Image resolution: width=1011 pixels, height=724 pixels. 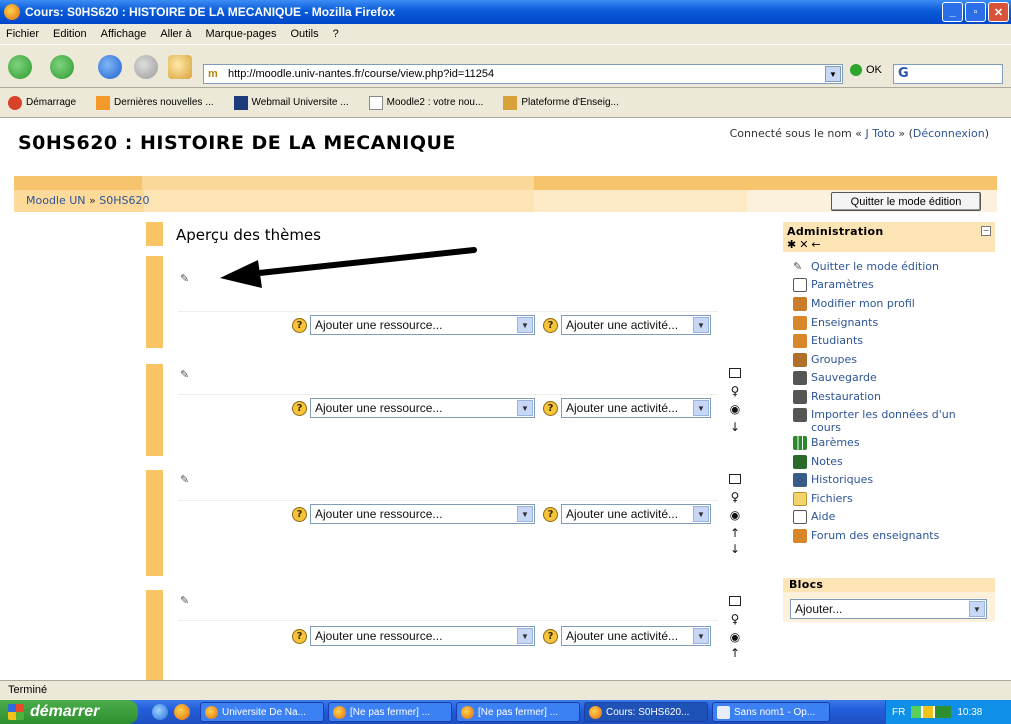 I want to click on admin-item-etudiants: Etudiants, so click(x=828, y=341).